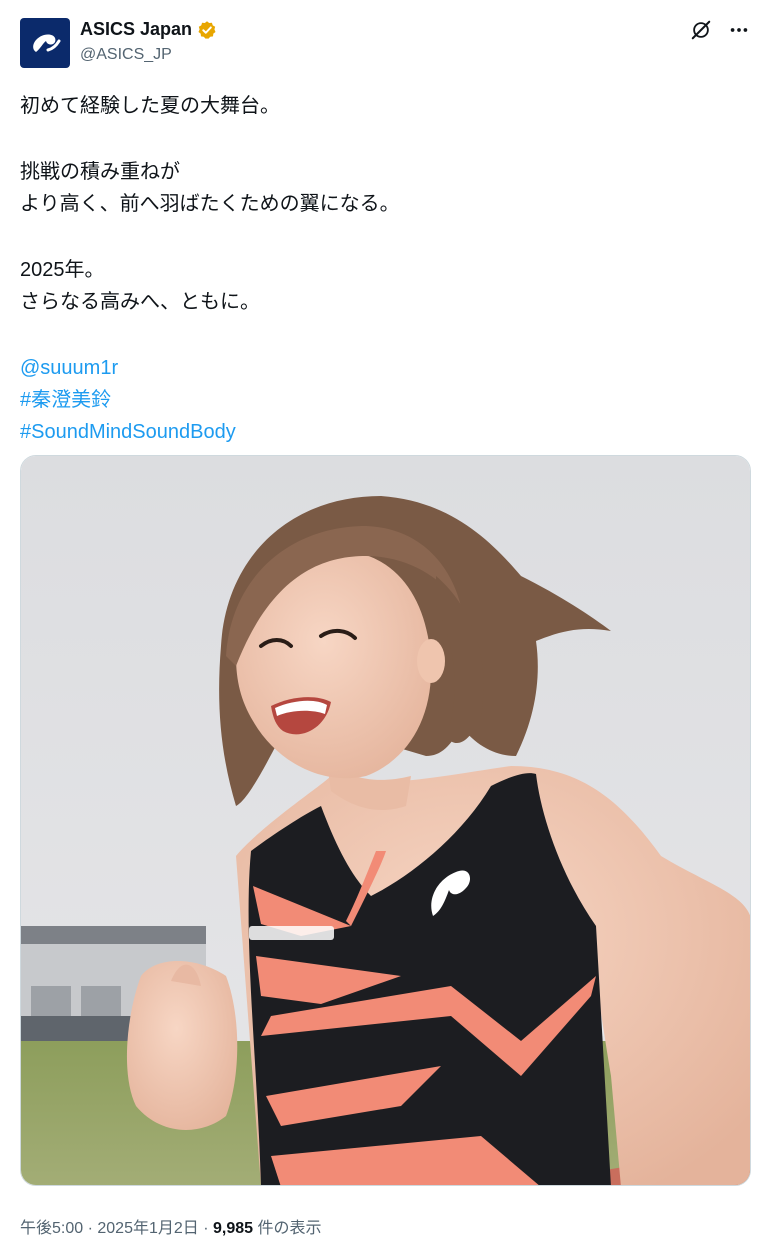 The height and width of the screenshot is (1249, 767). I want to click on post-line: 初めて経験した夏の大舞台。, so click(150, 106).